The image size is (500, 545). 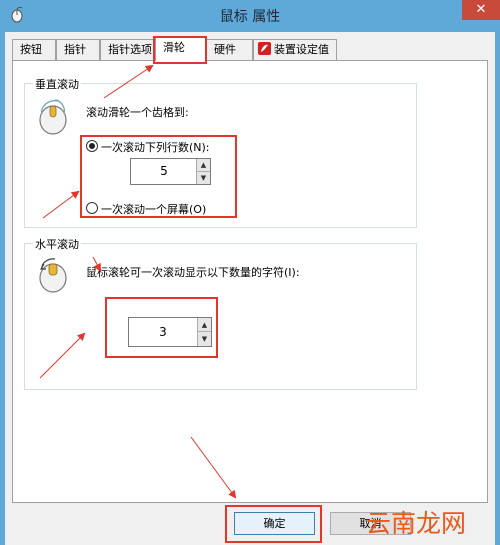 I want to click on tab-buttons: 按钮, so click(x=34, y=49).